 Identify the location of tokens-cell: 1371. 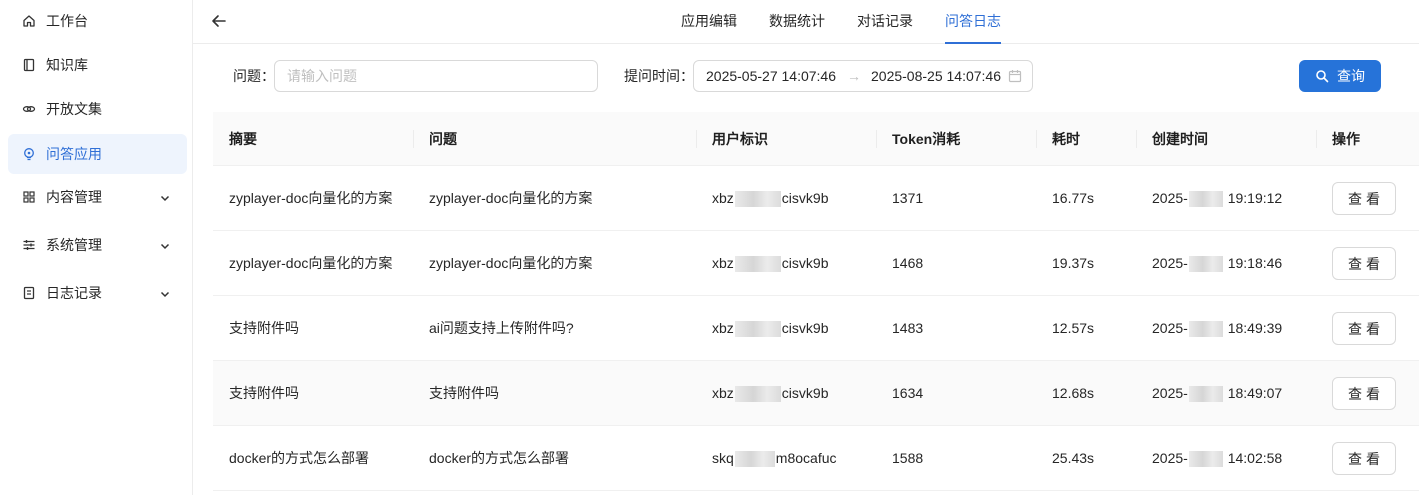
(908, 198).